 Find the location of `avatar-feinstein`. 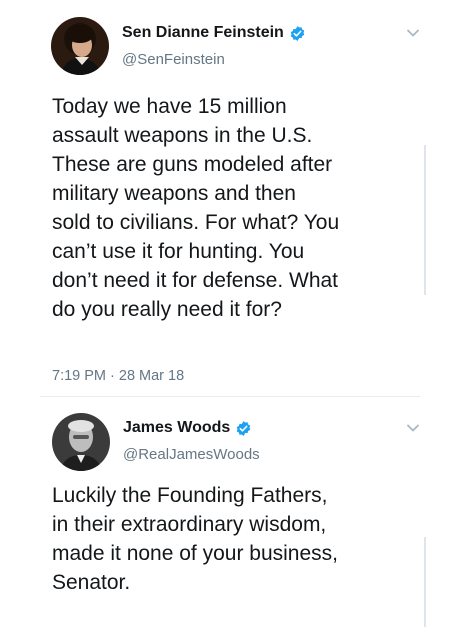

avatar-feinstein is located at coordinates (80, 46).